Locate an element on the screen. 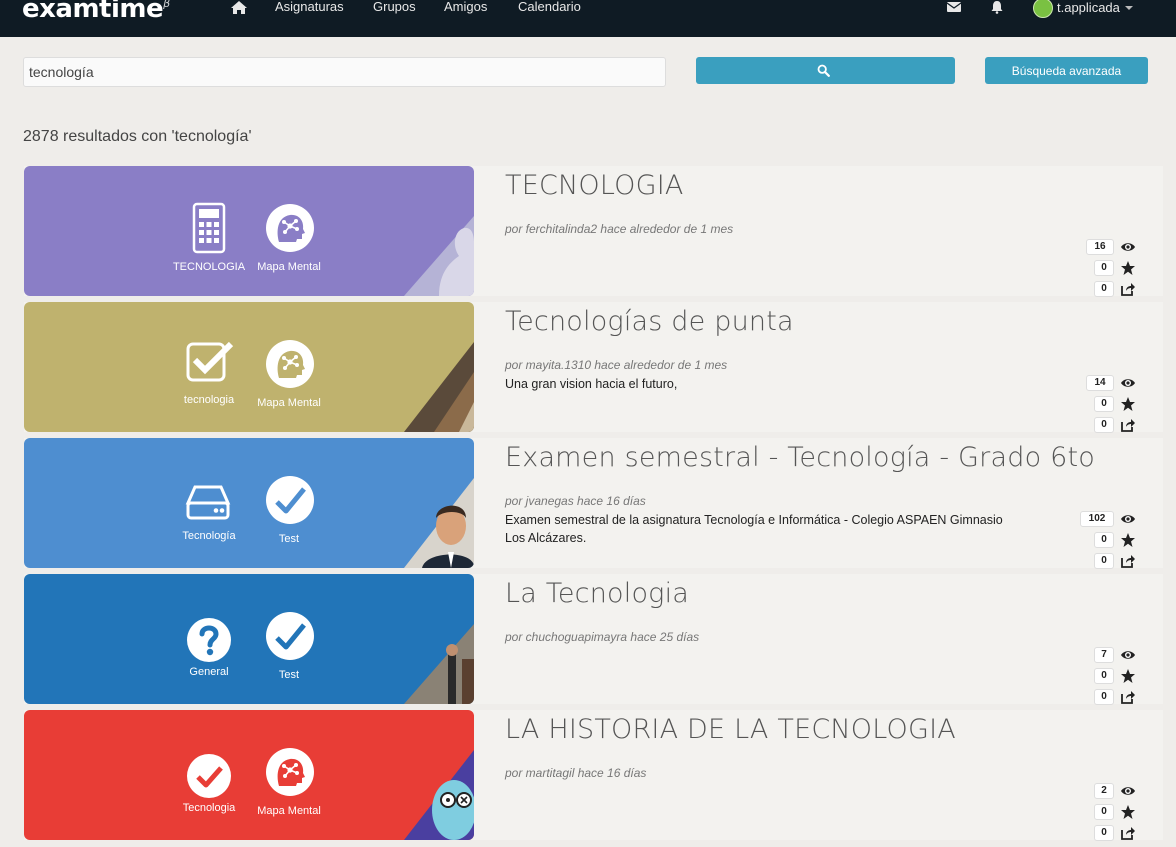 This screenshot has height=847, width=1176. results-count: 2878 resultados con 'tecnología' is located at coordinates (137, 136).